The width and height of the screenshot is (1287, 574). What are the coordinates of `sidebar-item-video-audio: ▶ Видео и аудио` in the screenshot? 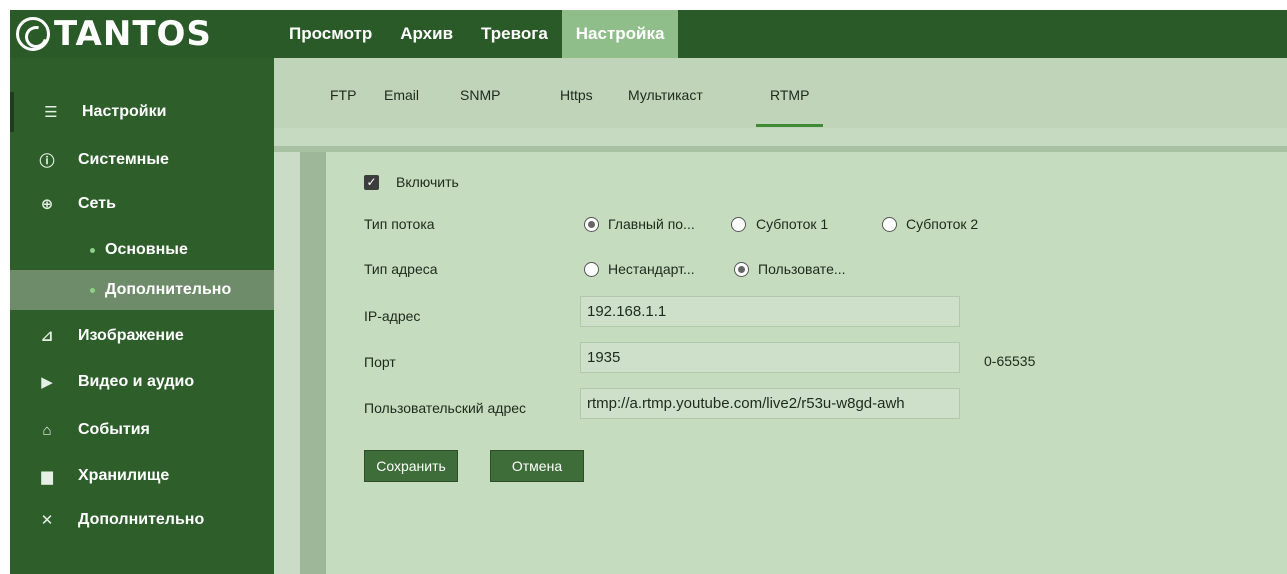 It's located at (142, 382).